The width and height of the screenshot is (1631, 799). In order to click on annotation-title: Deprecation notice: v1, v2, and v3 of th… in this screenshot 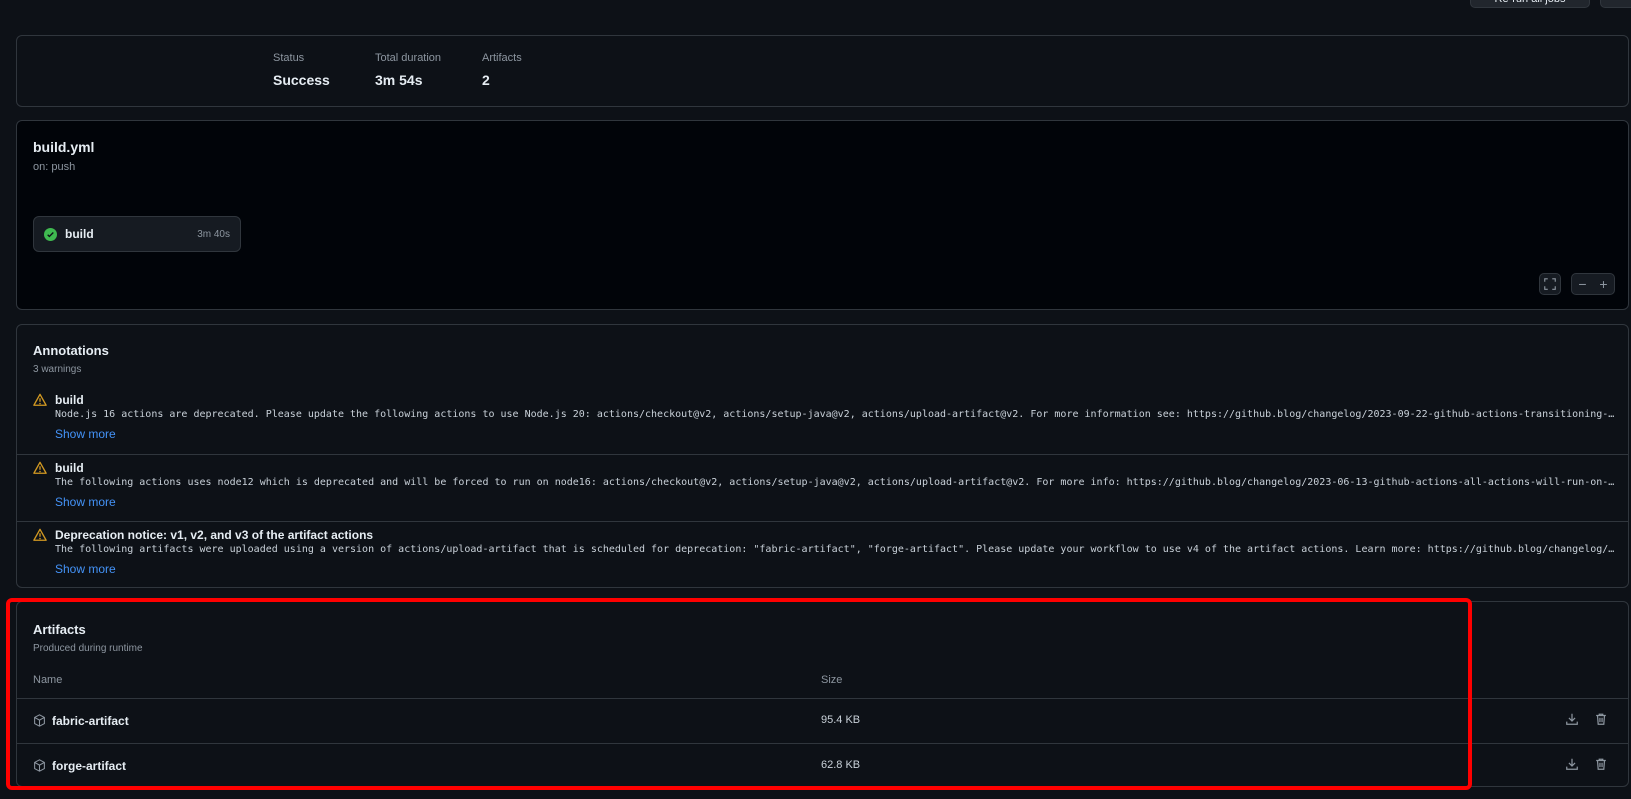, I will do `click(214, 535)`.